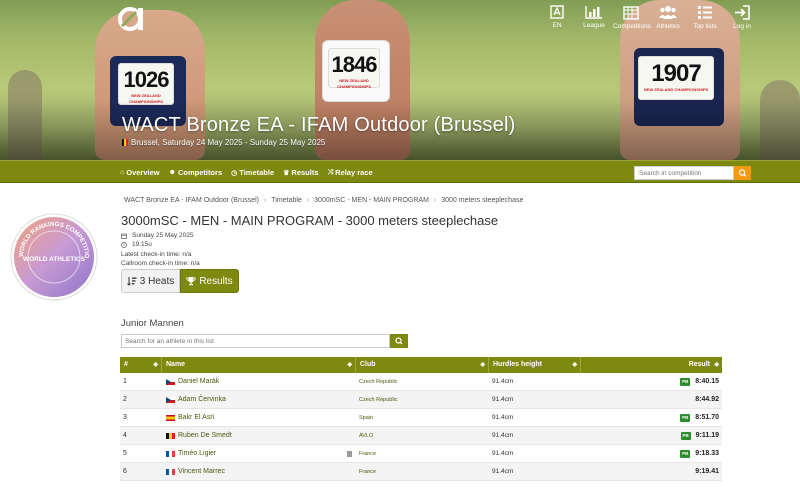 This screenshot has height=499, width=800. Describe the element at coordinates (170, 418) in the screenshot. I see `spain-flag-icon` at that location.